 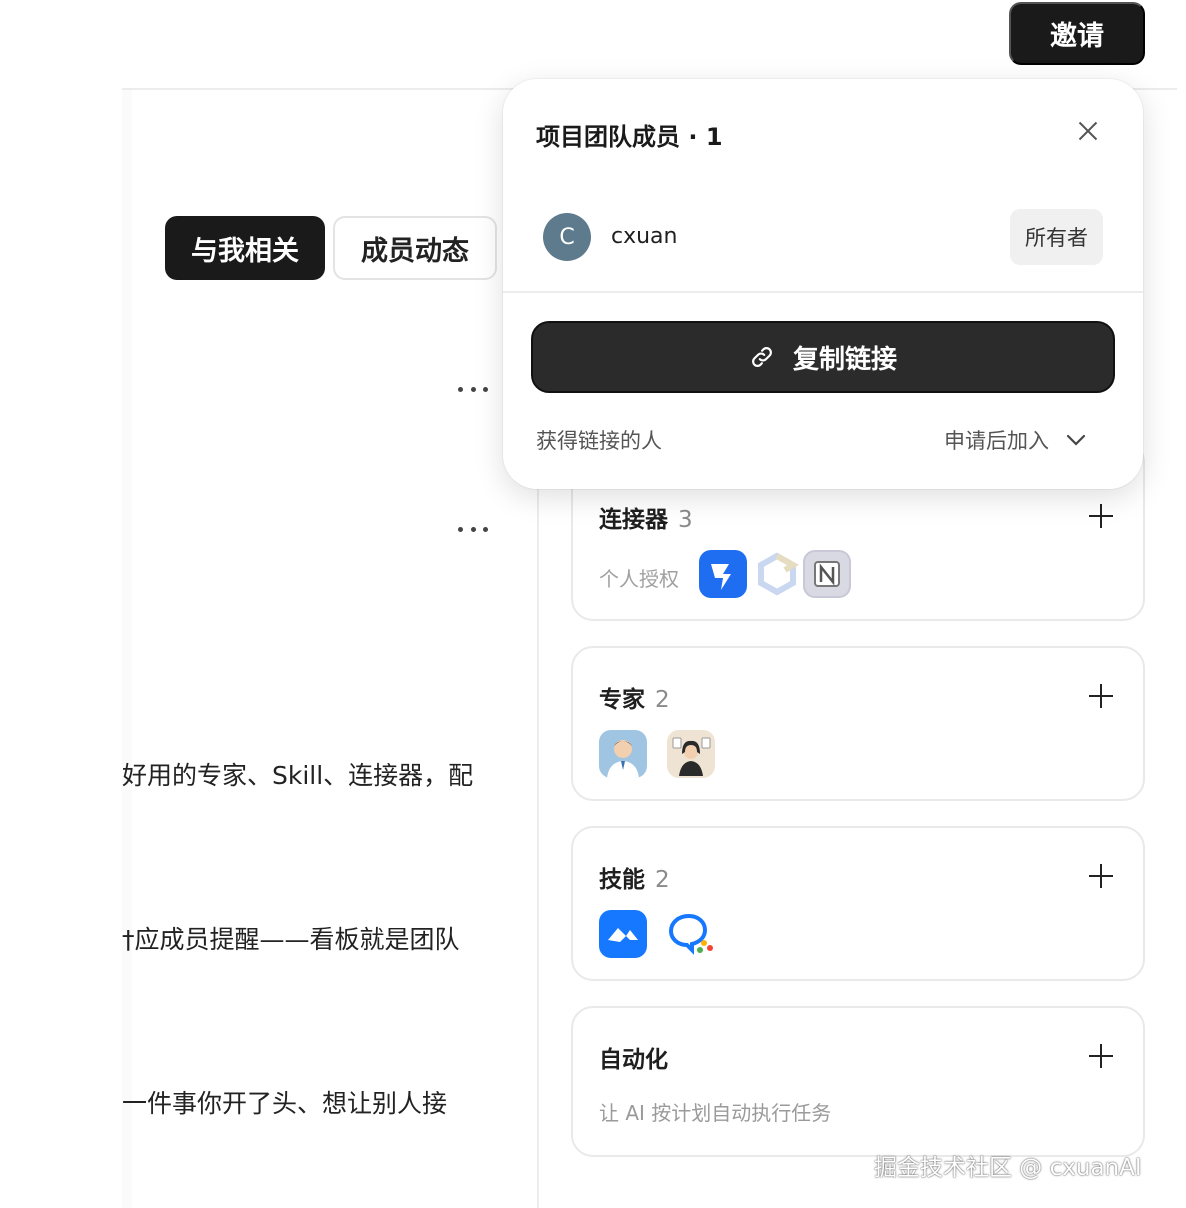 What do you see at coordinates (646, 520) in the screenshot?
I see `card-title: 连接器 3` at bounding box center [646, 520].